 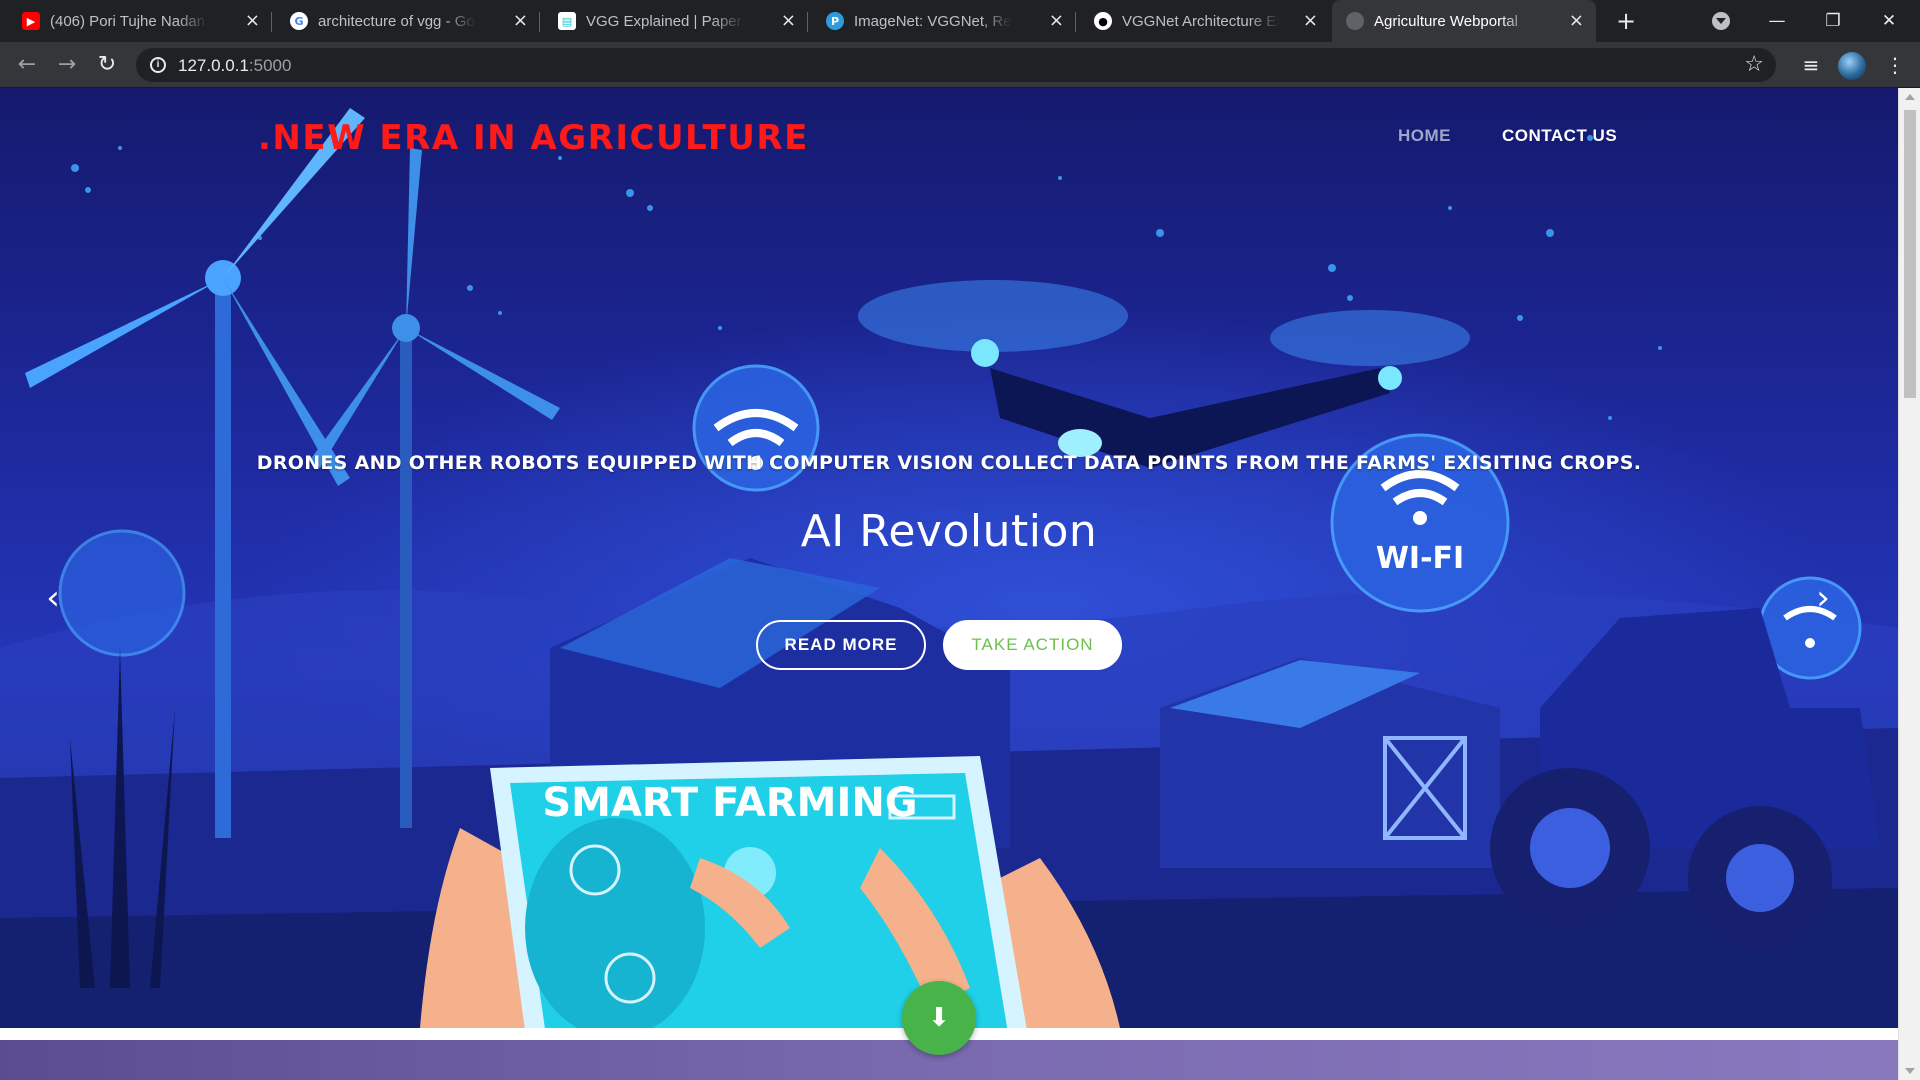 I want to click on drone-decoration, so click(x=1164, y=374).